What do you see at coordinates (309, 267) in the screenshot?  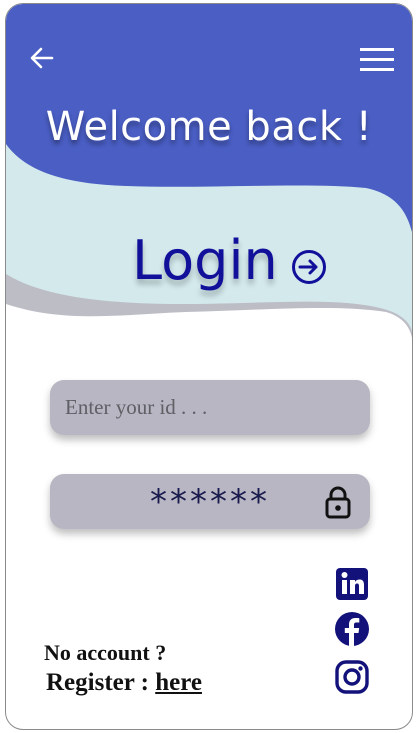 I see `login-arrow-icon` at bounding box center [309, 267].